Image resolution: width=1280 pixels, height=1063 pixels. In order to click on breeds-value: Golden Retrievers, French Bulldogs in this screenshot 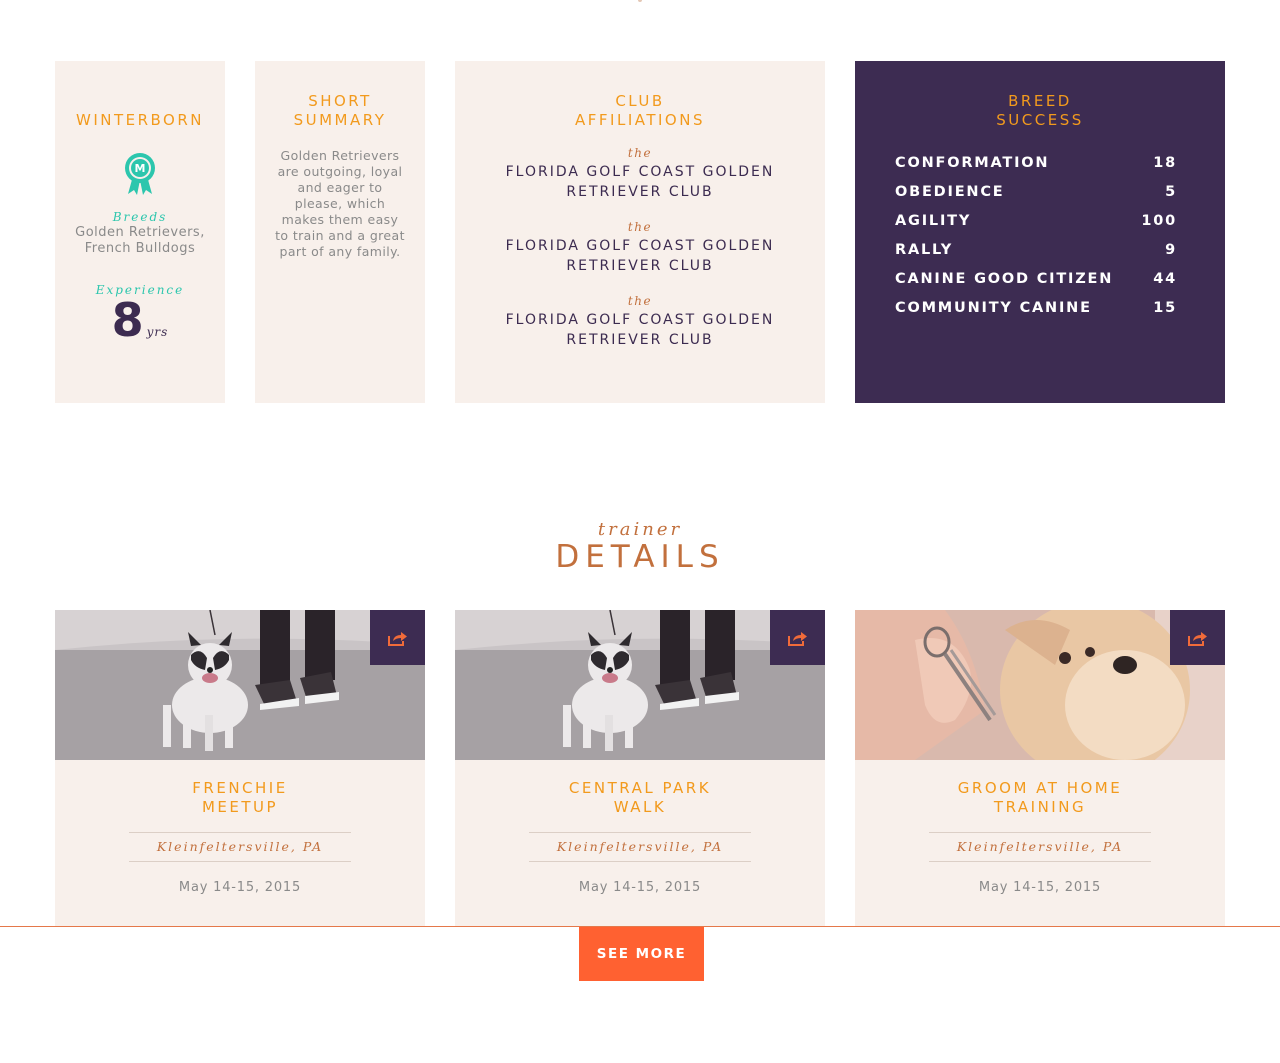, I will do `click(140, 241)`.